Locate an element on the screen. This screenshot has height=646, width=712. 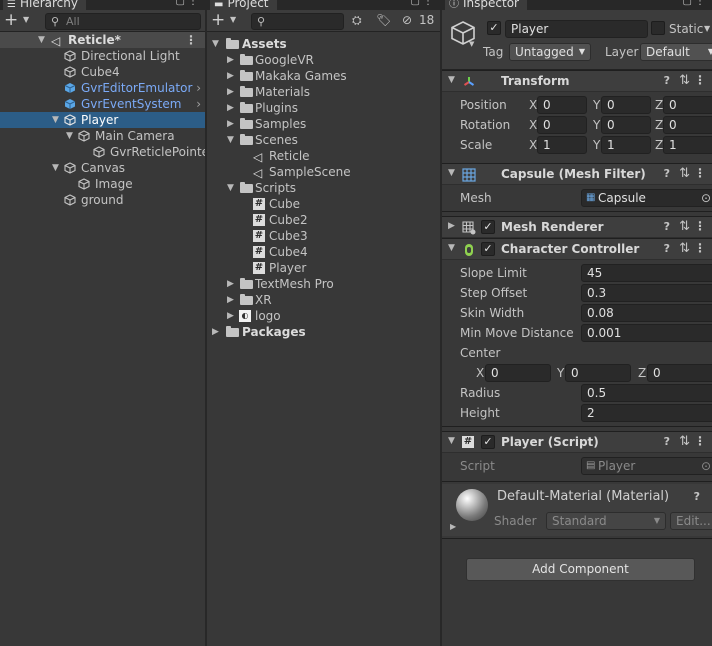
hierarchy-item: GvrEditorEmulator › is located at coordinates (102, 88).